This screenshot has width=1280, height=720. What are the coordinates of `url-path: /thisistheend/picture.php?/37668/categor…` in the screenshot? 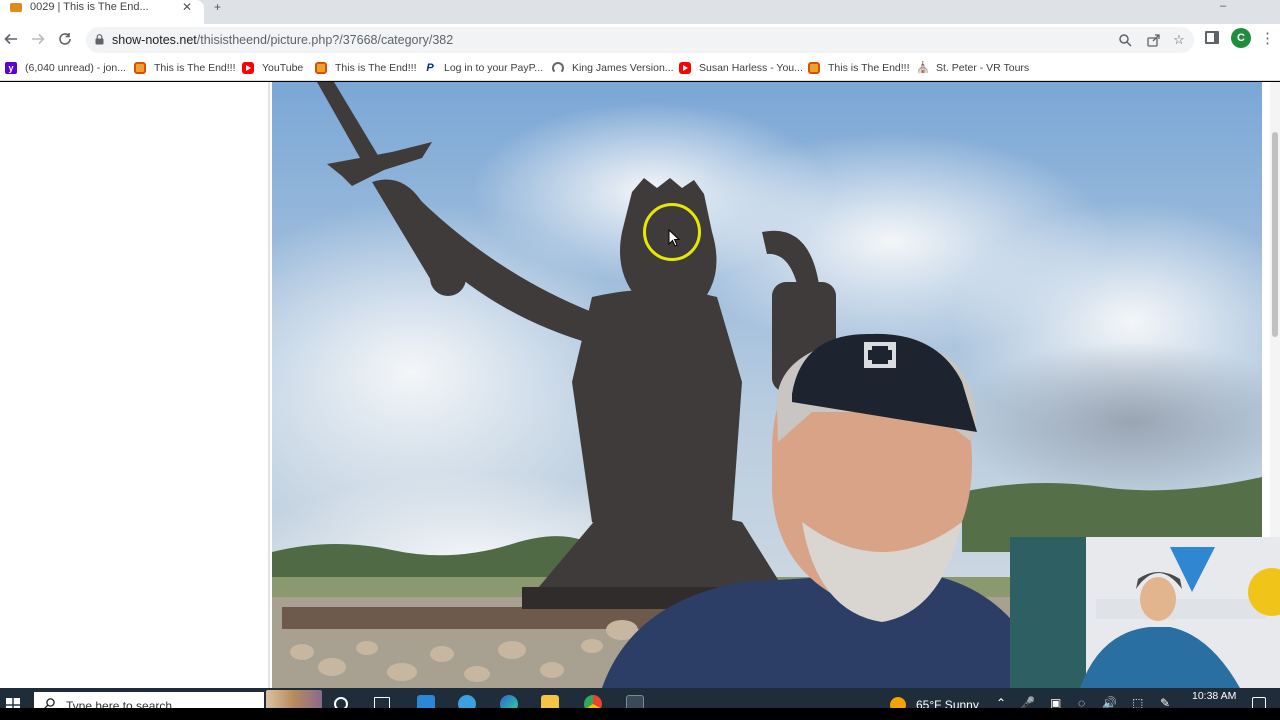 It's located at (325, 40).